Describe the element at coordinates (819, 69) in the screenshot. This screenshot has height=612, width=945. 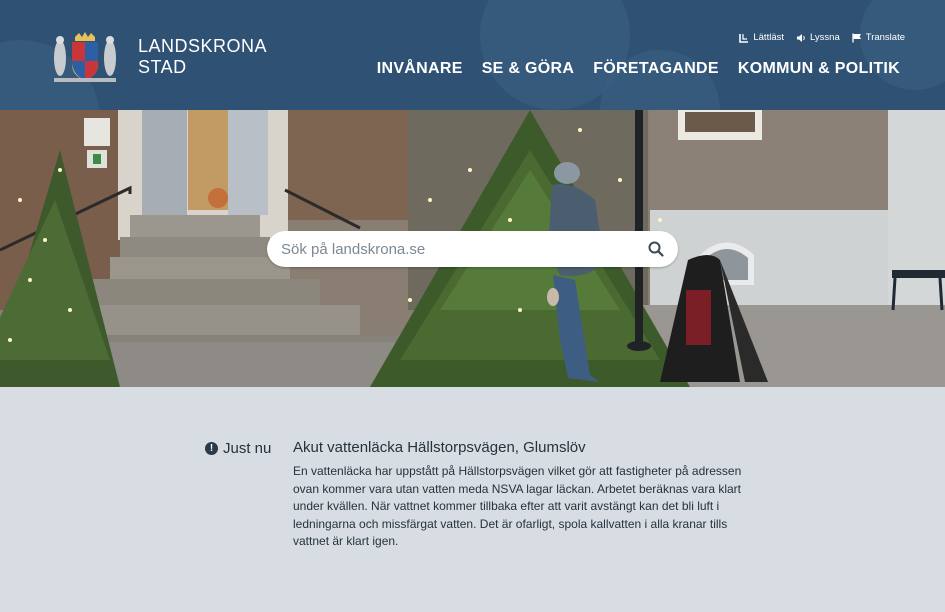
I see `nav-kommun-och-politik: KOMMUN & POLITIK` at that location.